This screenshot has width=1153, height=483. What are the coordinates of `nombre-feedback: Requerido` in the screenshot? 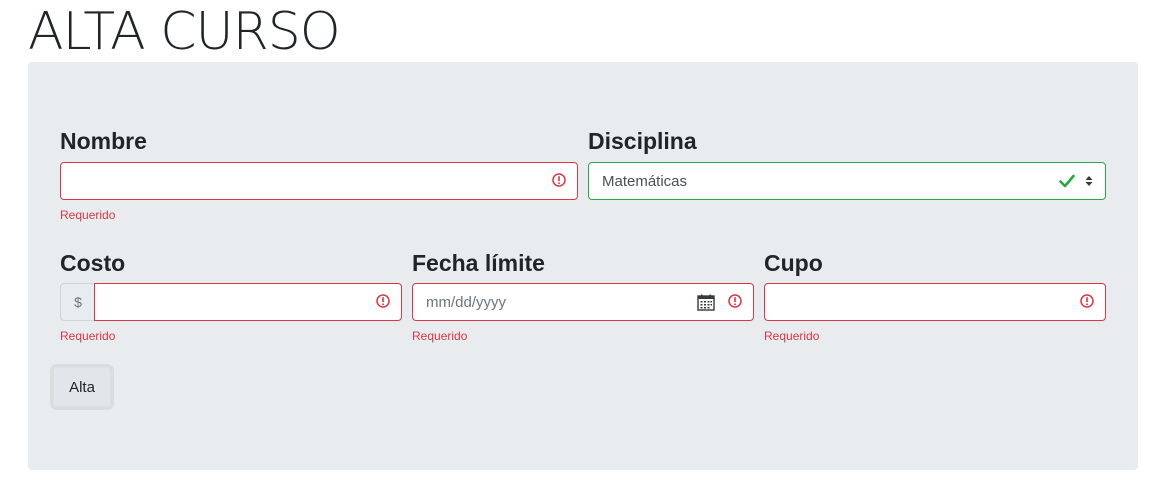 It's located at (88, 215).